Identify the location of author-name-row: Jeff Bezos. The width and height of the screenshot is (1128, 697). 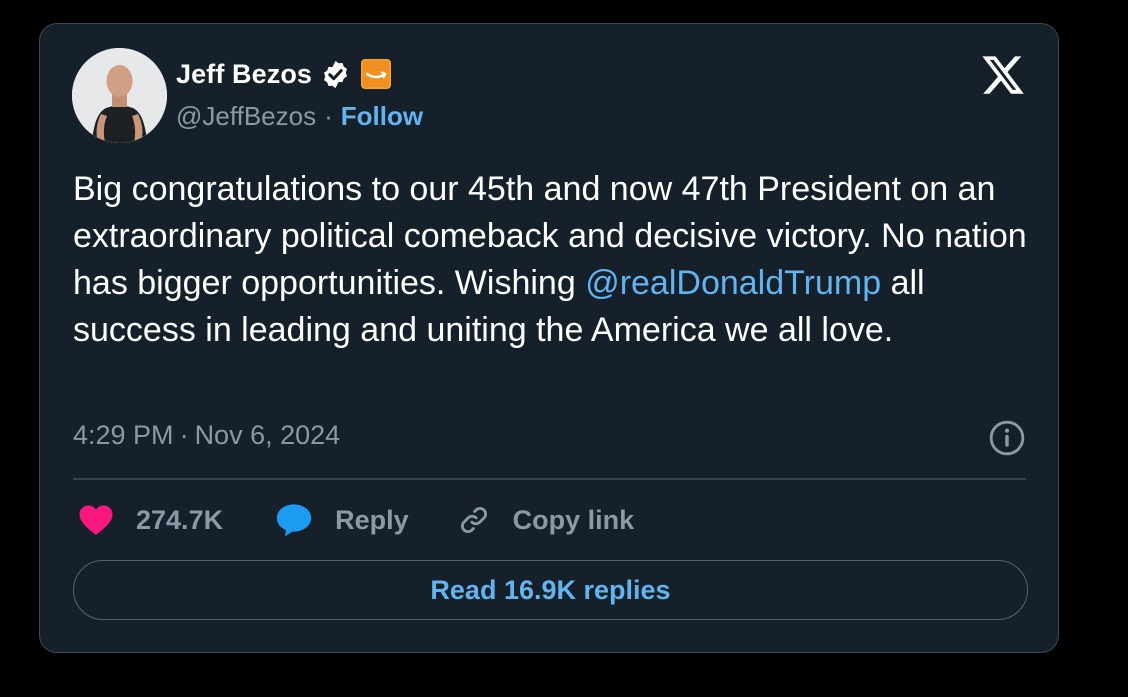
(284, 74).